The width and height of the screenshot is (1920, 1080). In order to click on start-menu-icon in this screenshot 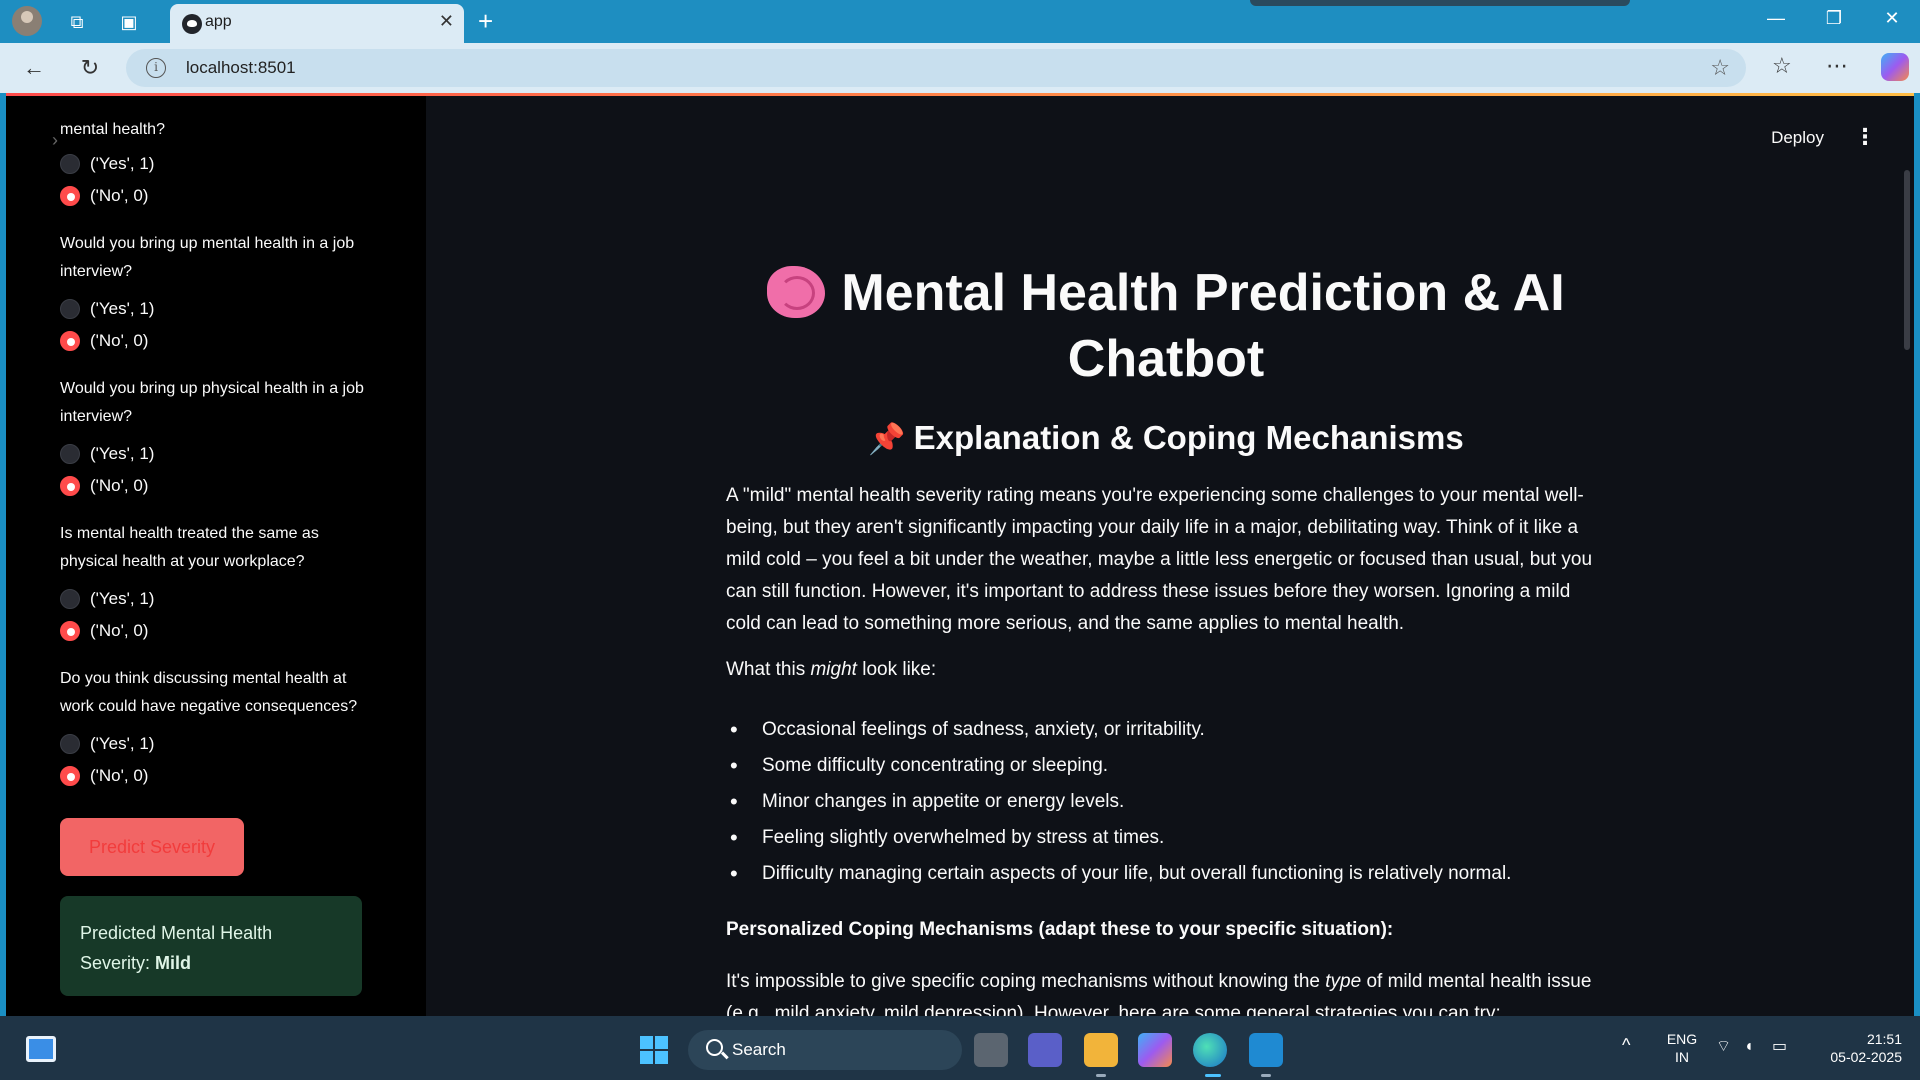, I will do `click(654, 1050)`.